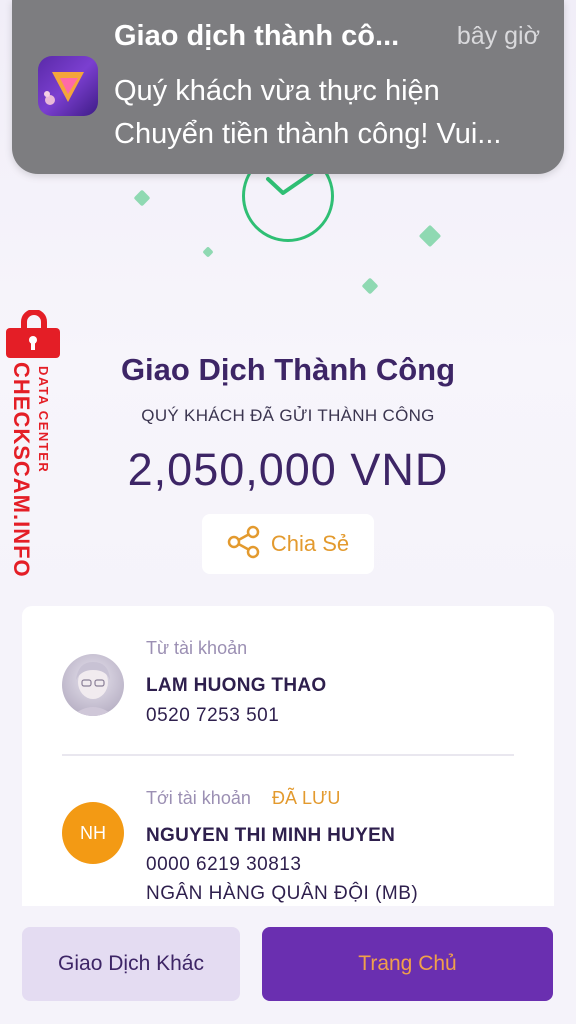 The image size is (576, 1024). Describe the element at coordinates (197, 648) in the screenshot. I see `from-account-label: Từ tài khoản` at that location.